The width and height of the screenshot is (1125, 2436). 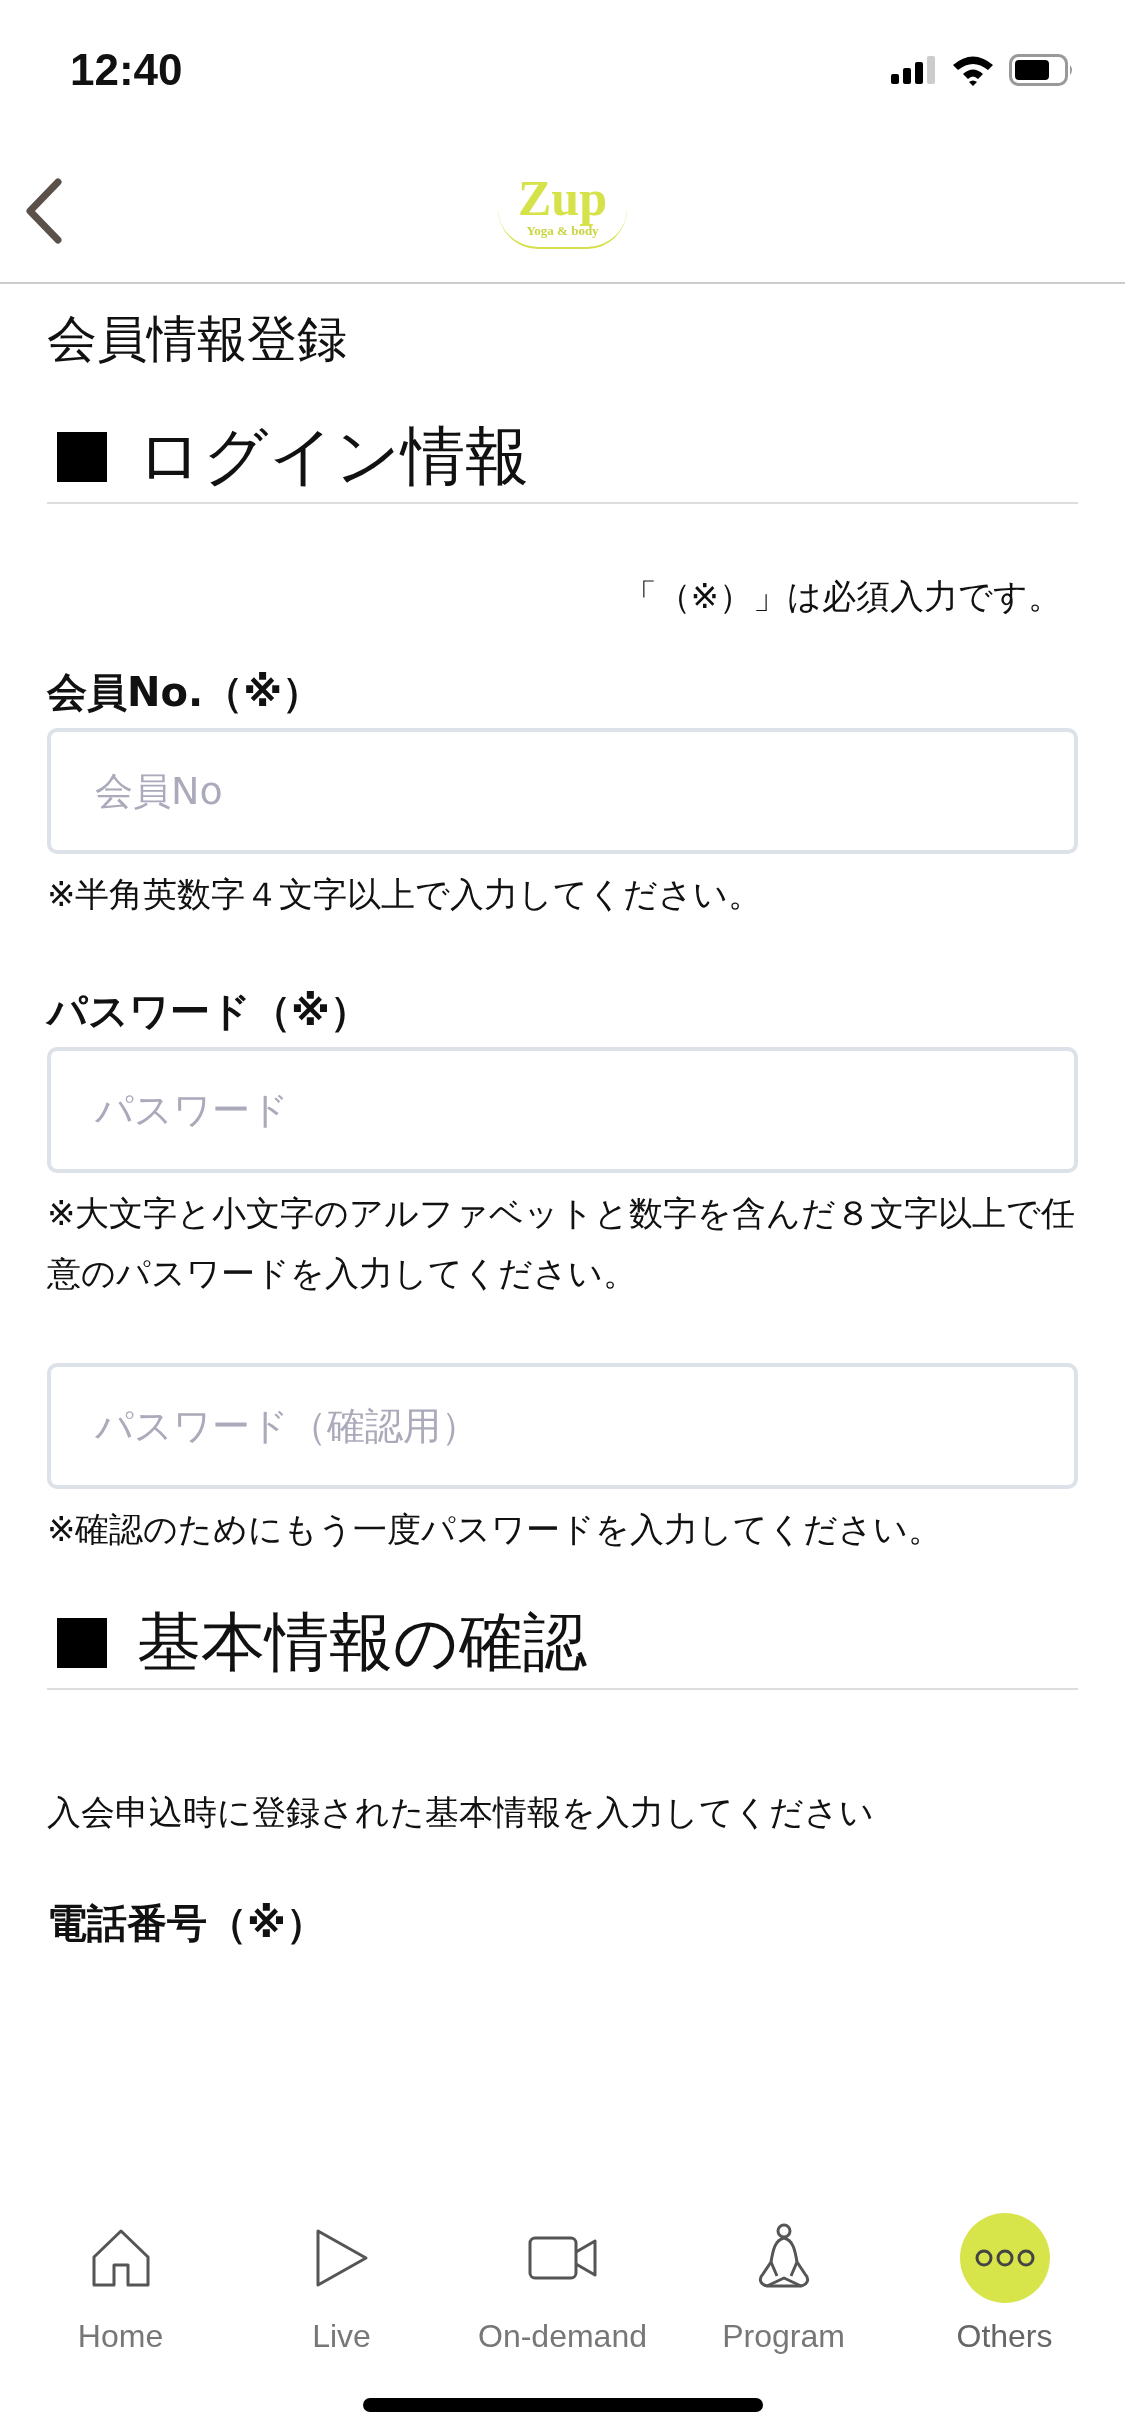 I want to click on status-time: 12:40, so click(x=126, y=70).